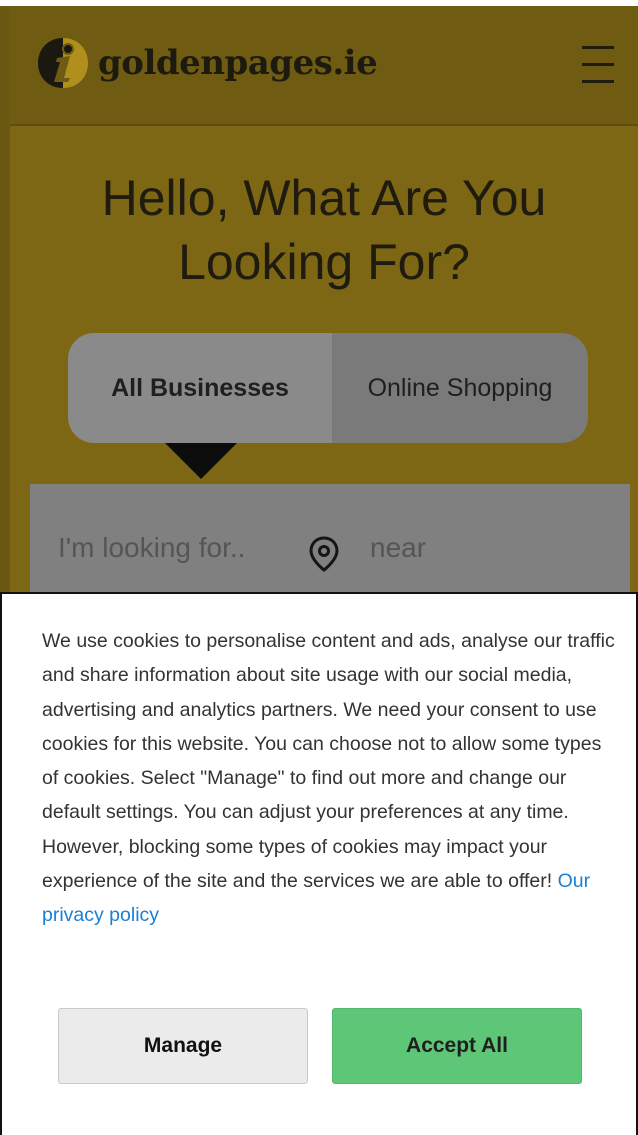 Image resolution: width=638 pixels, height=1135 pixels. Describe the element at coordinates (183, 1046) in the screenshot. I see `manage-cookies-button: Manage` at that location.